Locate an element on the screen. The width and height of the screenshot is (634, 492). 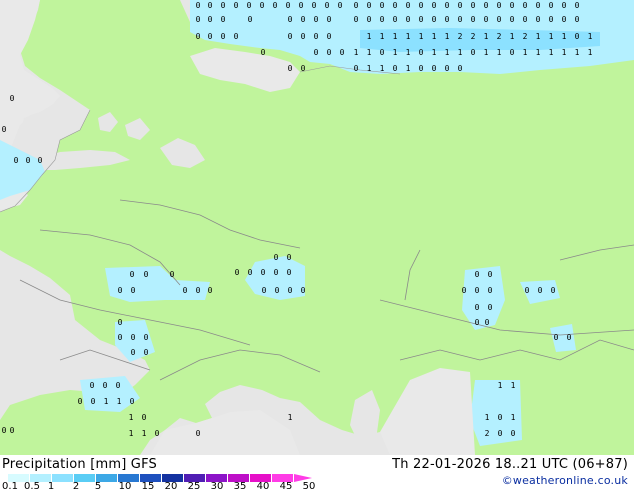
product-title: Precipitation [mm] GFS is located at coordinates (79, 464).